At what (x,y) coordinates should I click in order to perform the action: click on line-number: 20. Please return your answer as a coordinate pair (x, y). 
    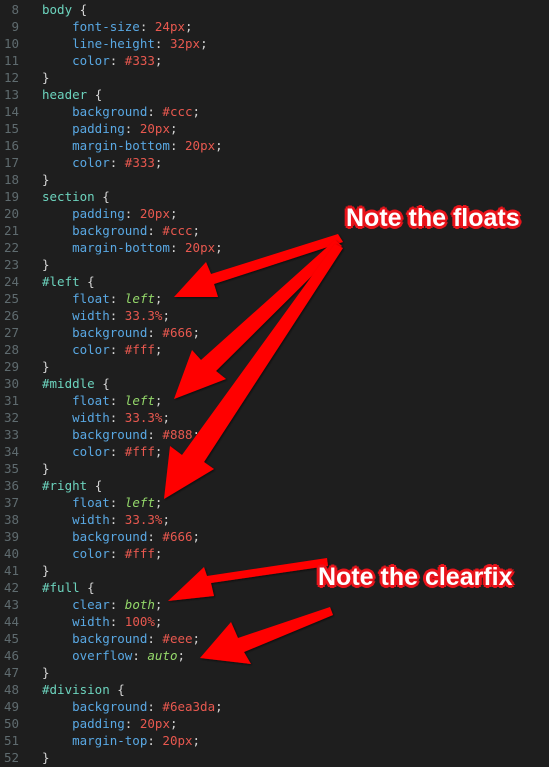
    Looking at the image, I should click on (11, 213).